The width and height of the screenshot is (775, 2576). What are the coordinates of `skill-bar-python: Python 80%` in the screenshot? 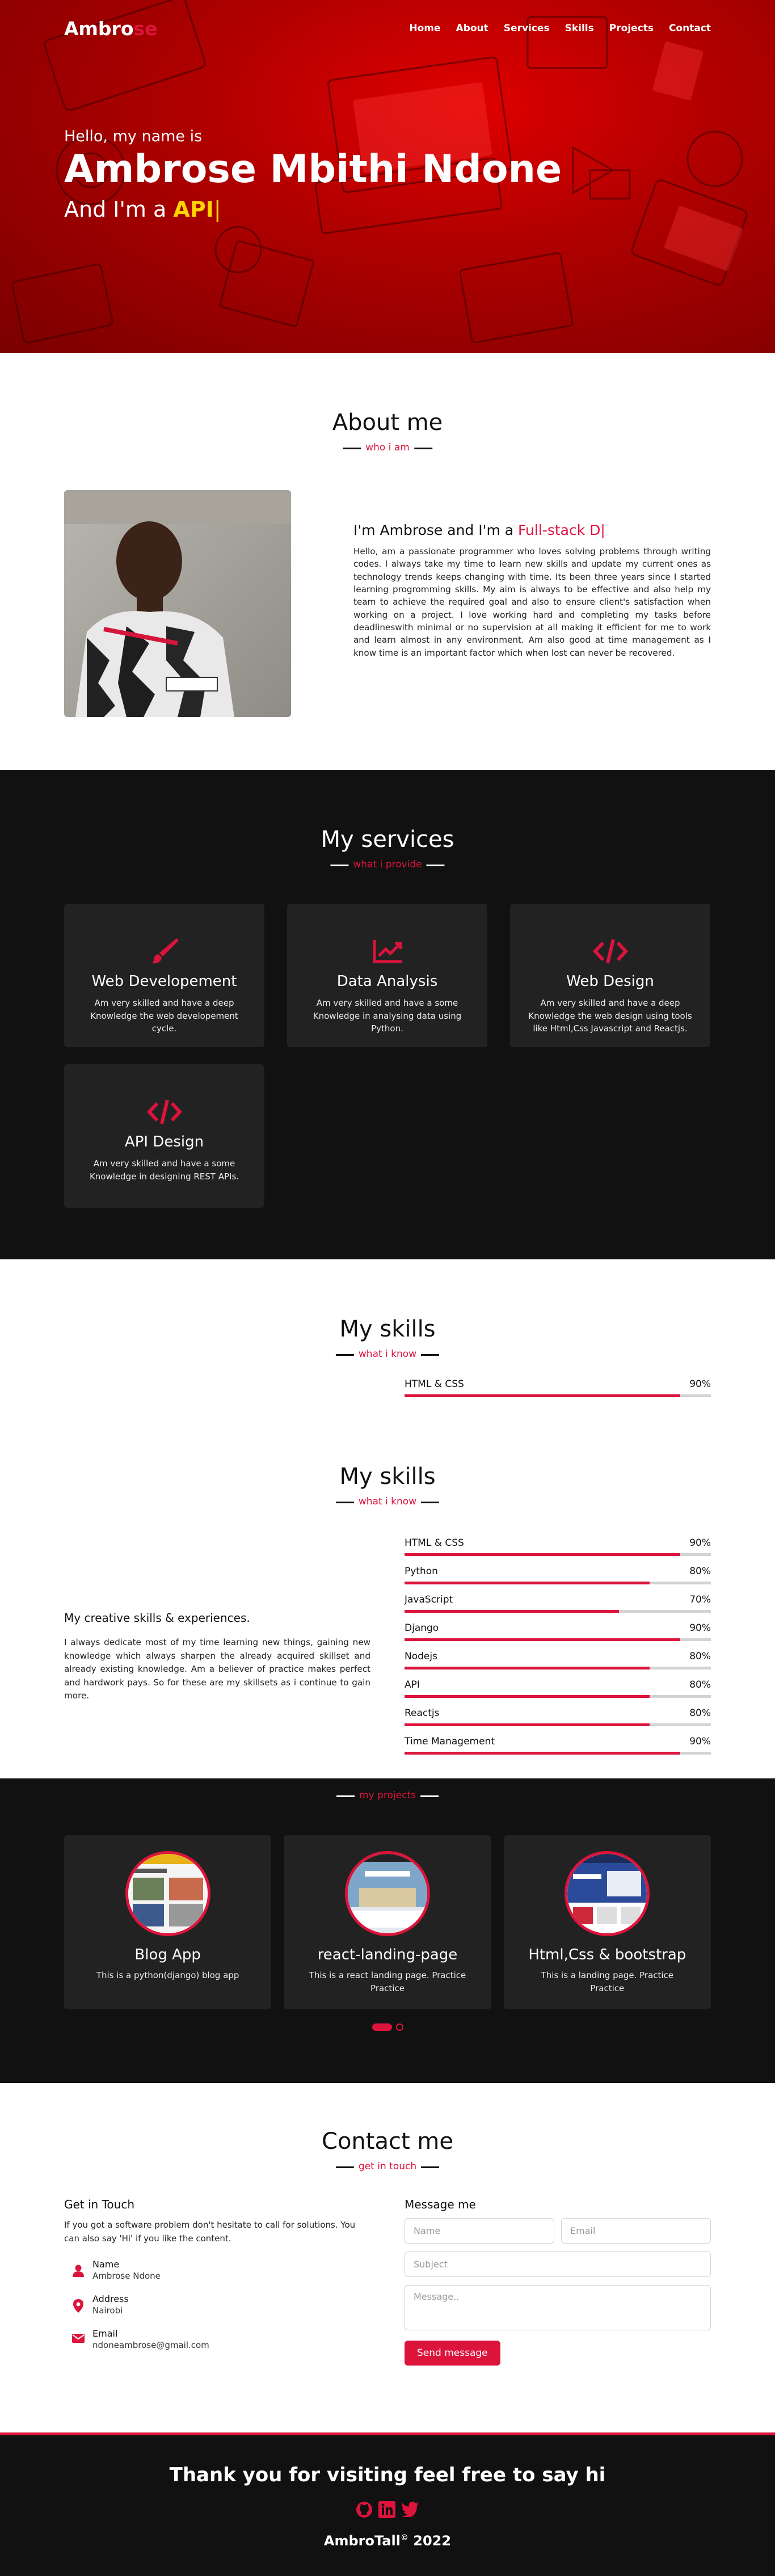 It's located at (558, 1575).